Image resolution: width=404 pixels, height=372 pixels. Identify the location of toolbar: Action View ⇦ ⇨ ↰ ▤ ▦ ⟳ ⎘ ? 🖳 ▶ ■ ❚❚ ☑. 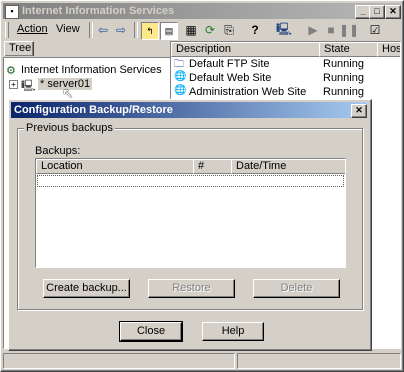
(202, 30).